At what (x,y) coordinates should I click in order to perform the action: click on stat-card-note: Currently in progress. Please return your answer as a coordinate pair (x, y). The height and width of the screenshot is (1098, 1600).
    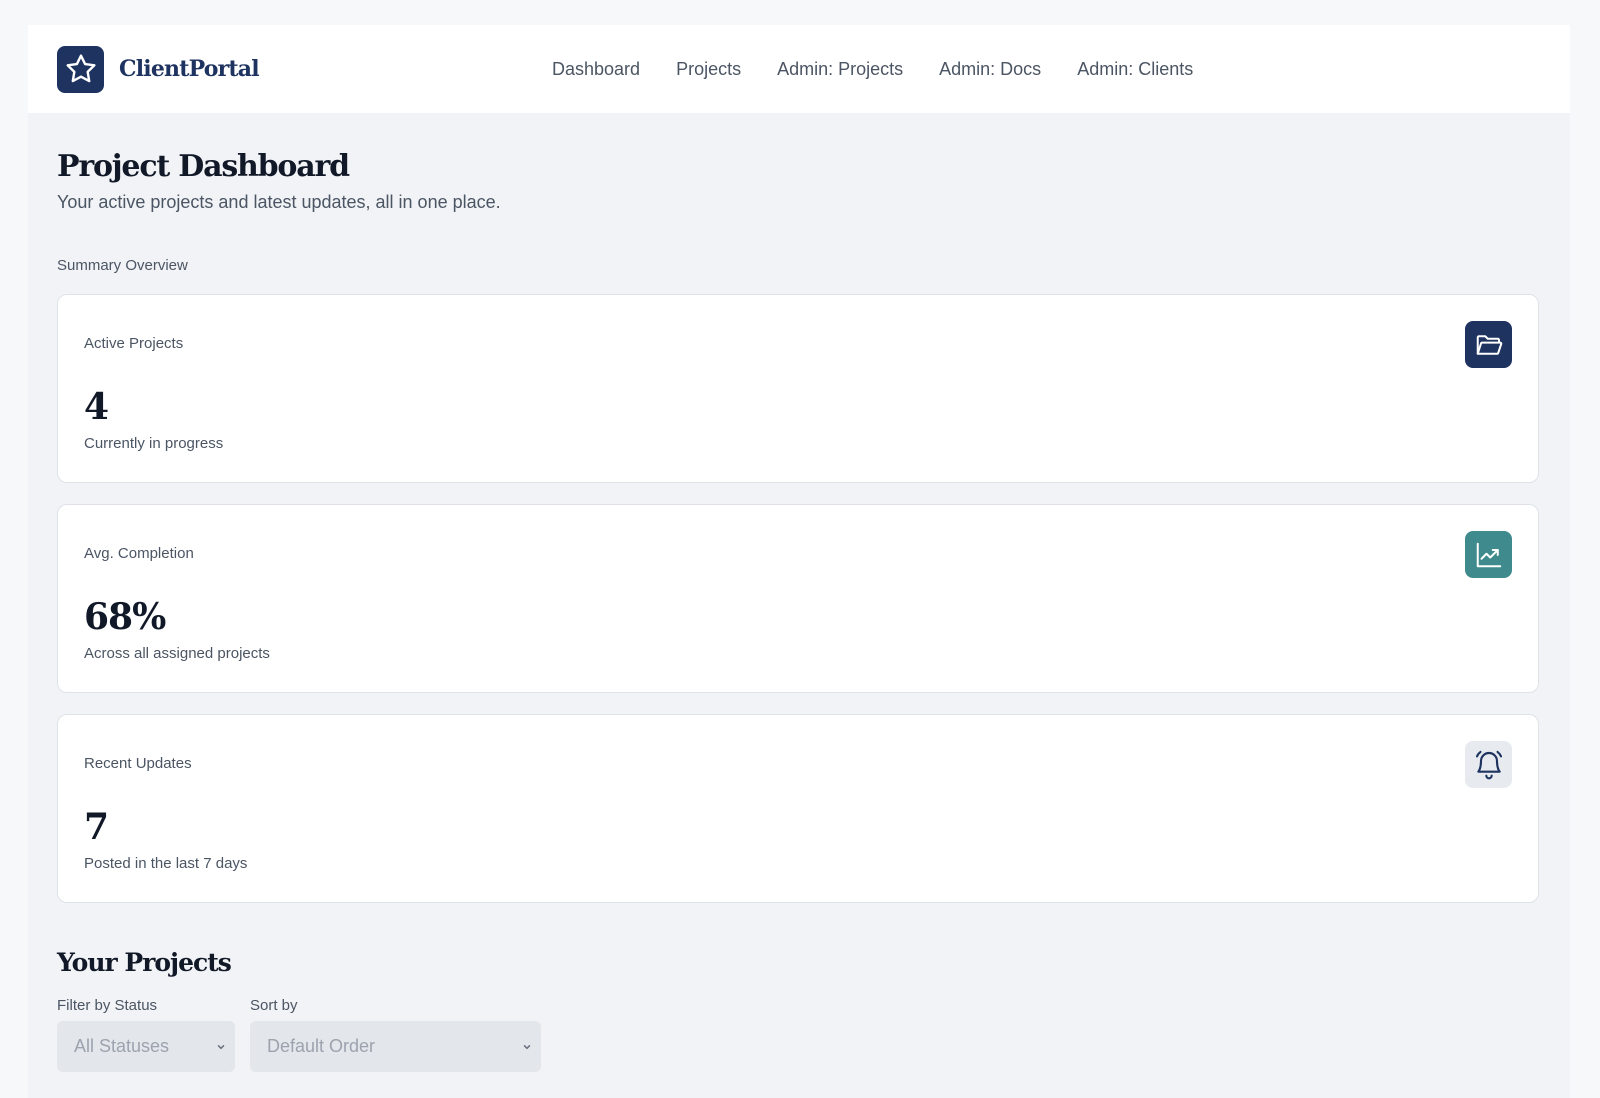
    Looking at the image, I should click on (154, 443).